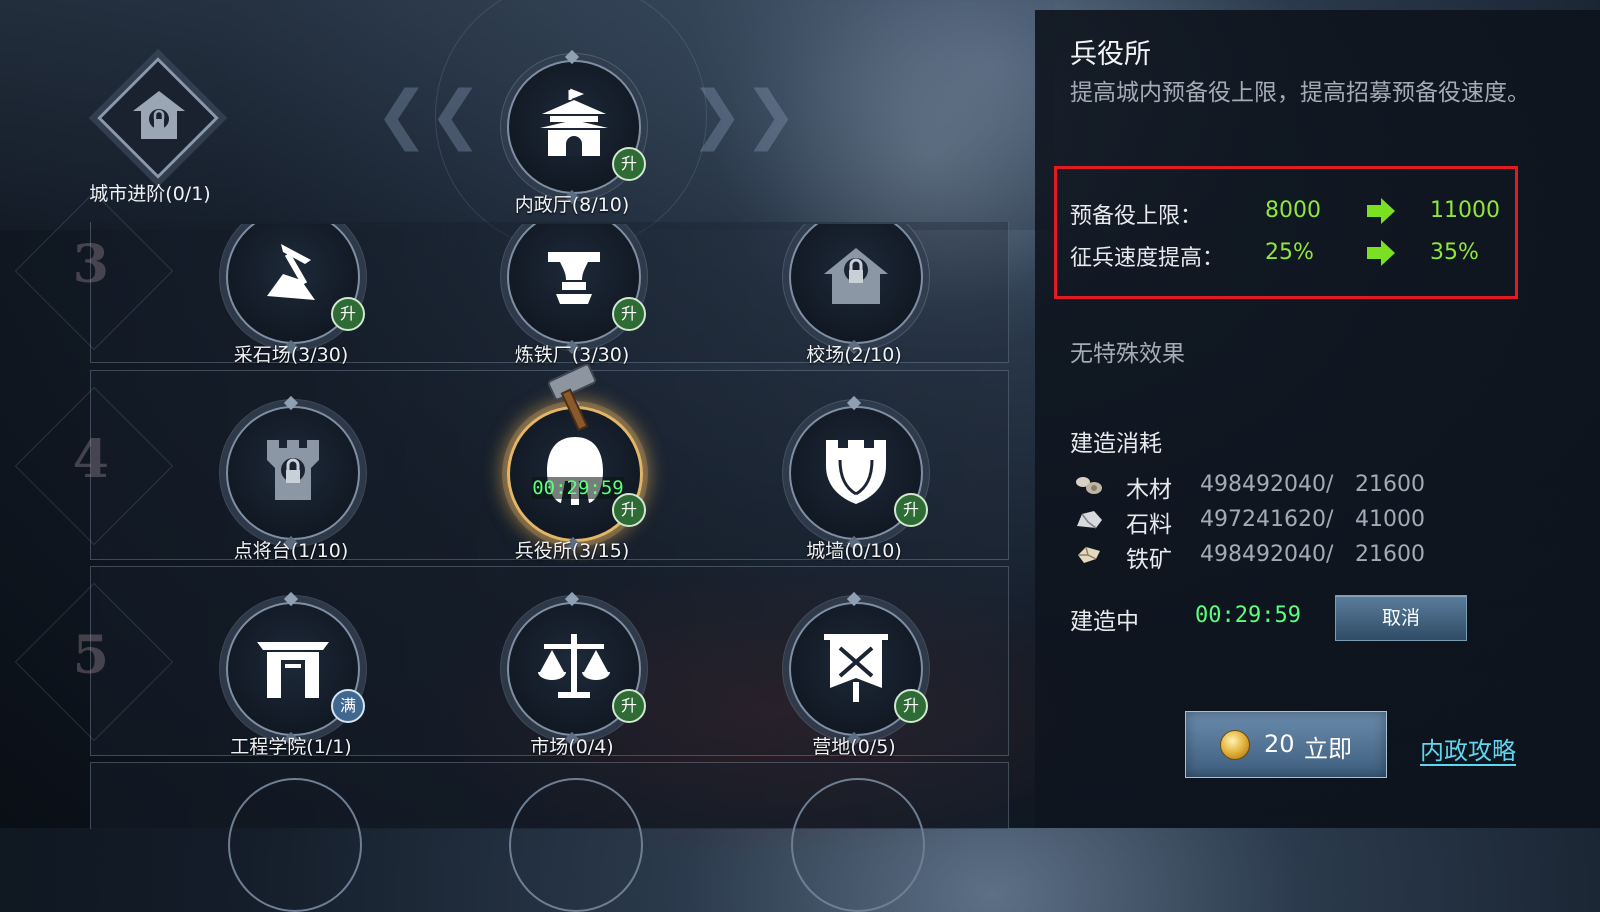 This screenshot has height=912, width=1600. I want to click on instant-label: 立即, so click(1328, 749).